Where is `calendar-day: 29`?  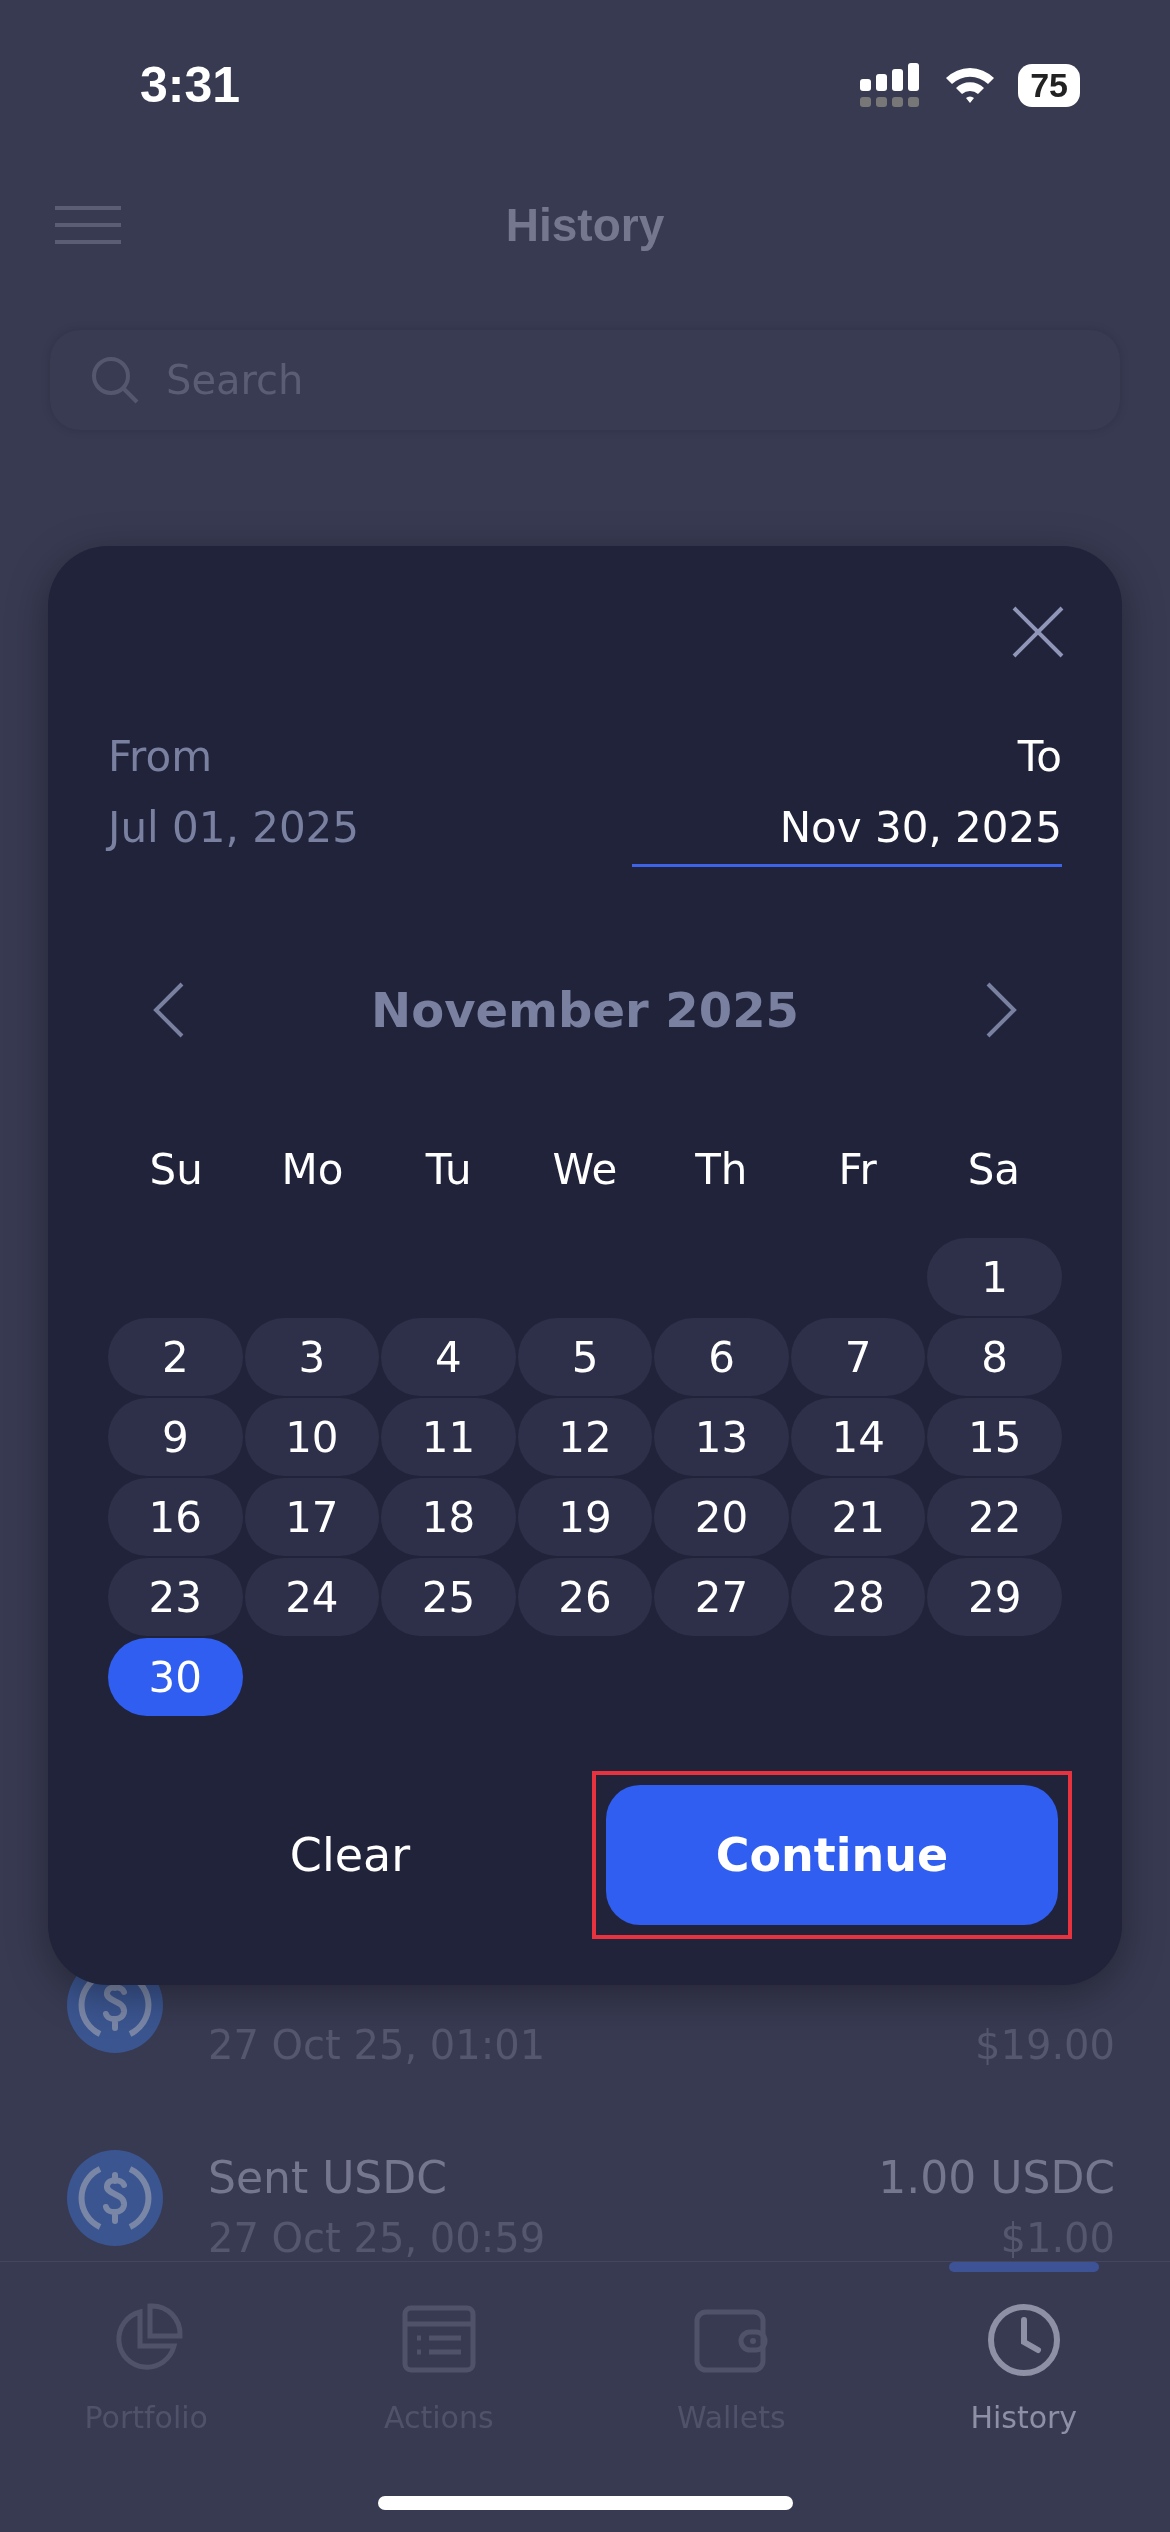 calendar-day: 29 is located at coordinates (994, 1597).